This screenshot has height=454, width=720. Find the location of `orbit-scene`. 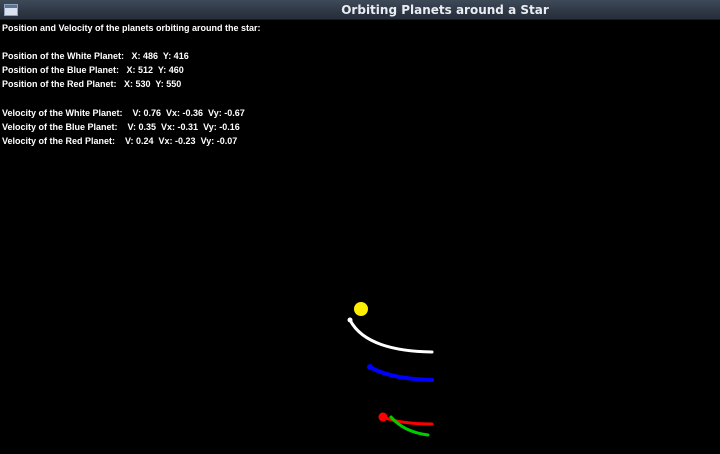

orbit-scene is located at coordinates (390, 369).